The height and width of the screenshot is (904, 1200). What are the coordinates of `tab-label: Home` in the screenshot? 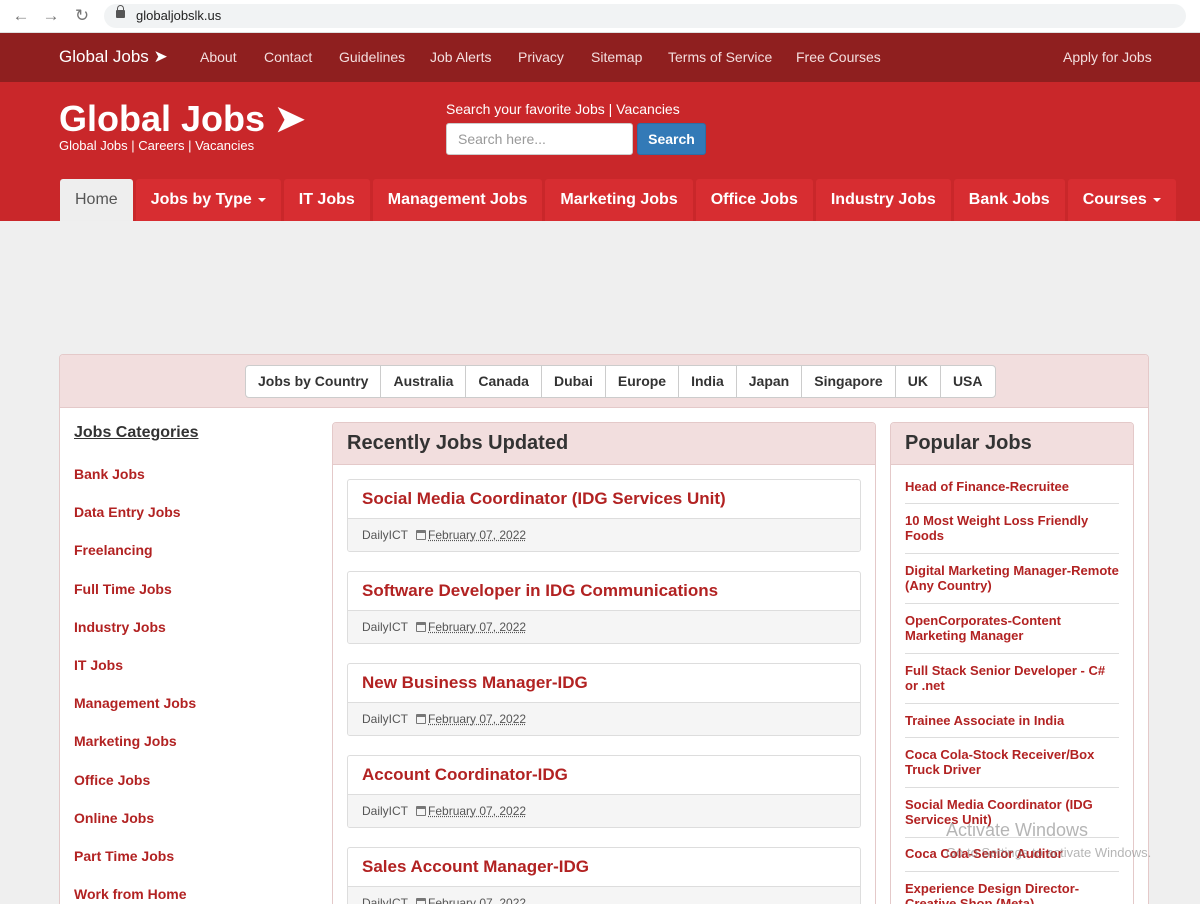 It's located at (96, 199).